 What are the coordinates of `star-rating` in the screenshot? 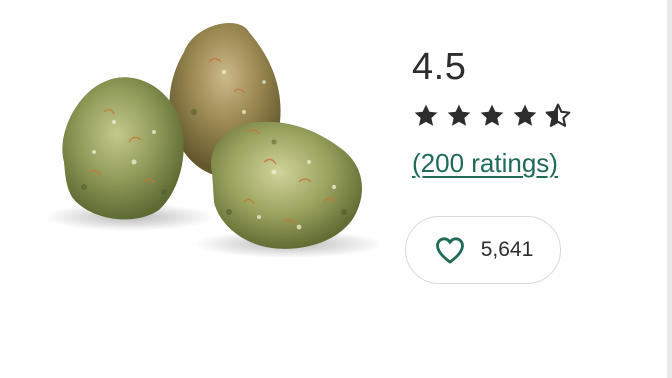 It's located at (532, 116).